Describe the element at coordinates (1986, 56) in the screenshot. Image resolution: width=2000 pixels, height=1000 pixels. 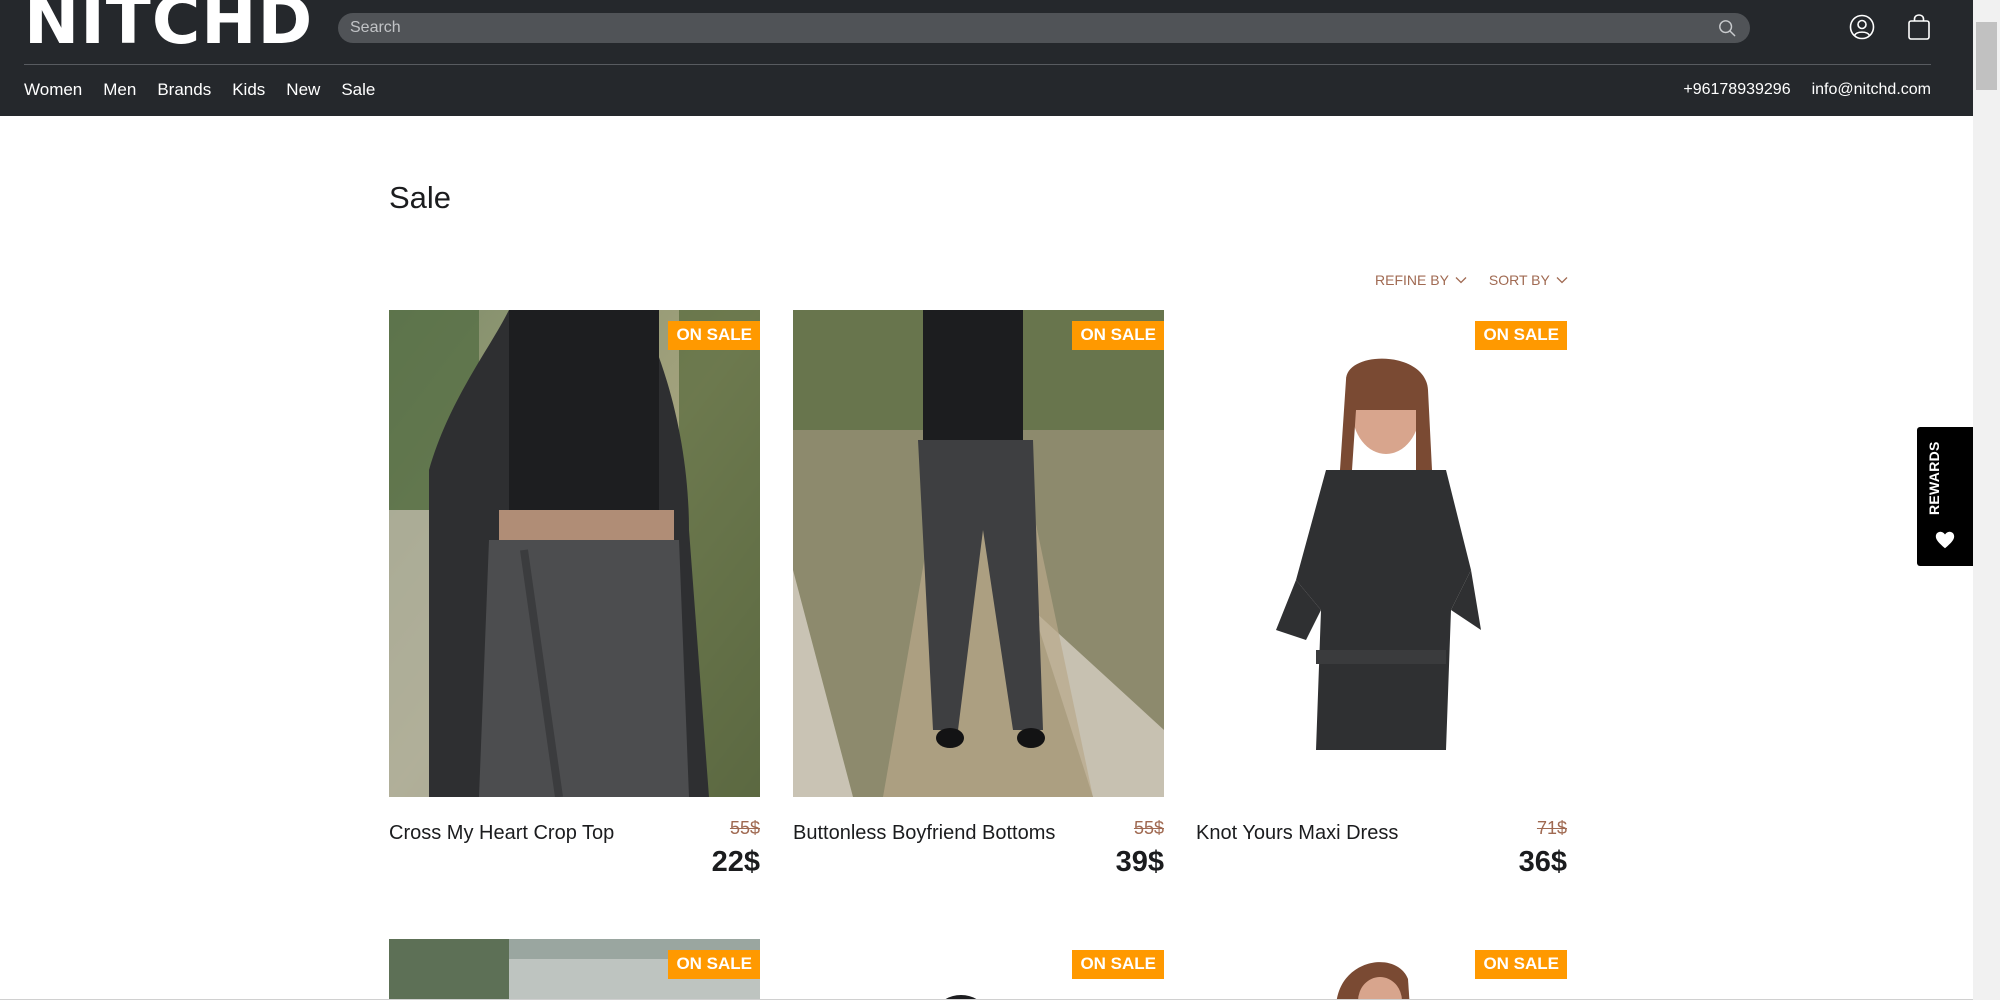
I see `scrollbar-thumb` at that location.